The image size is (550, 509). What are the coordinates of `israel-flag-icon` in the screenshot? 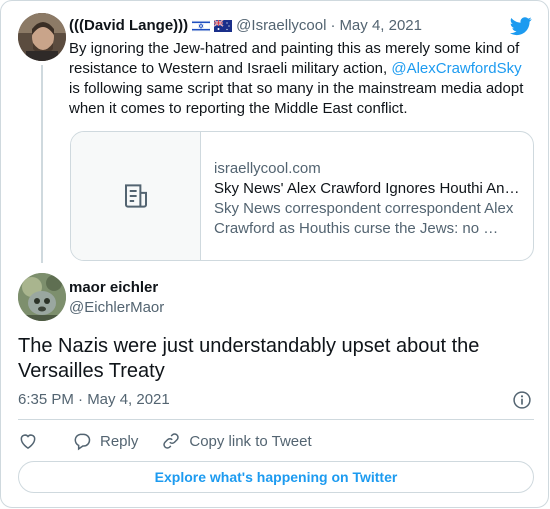 It's located at (201, 26).